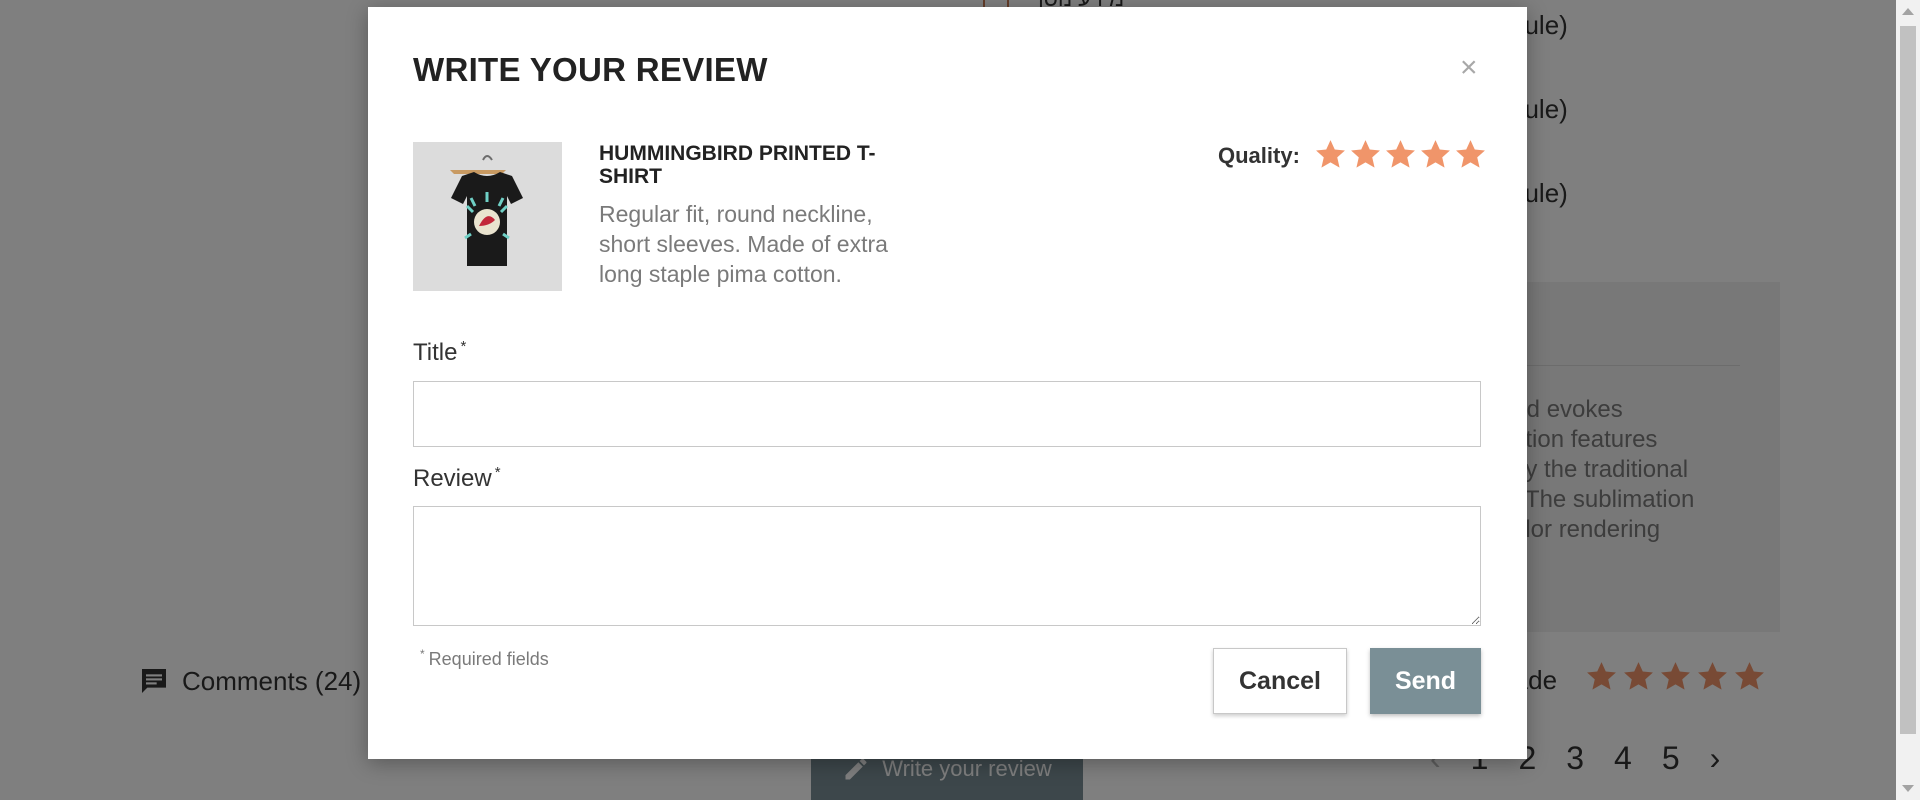 This screenshot has width=1920, height=800. I want to click on title-label: Title *, so click(439, 352).